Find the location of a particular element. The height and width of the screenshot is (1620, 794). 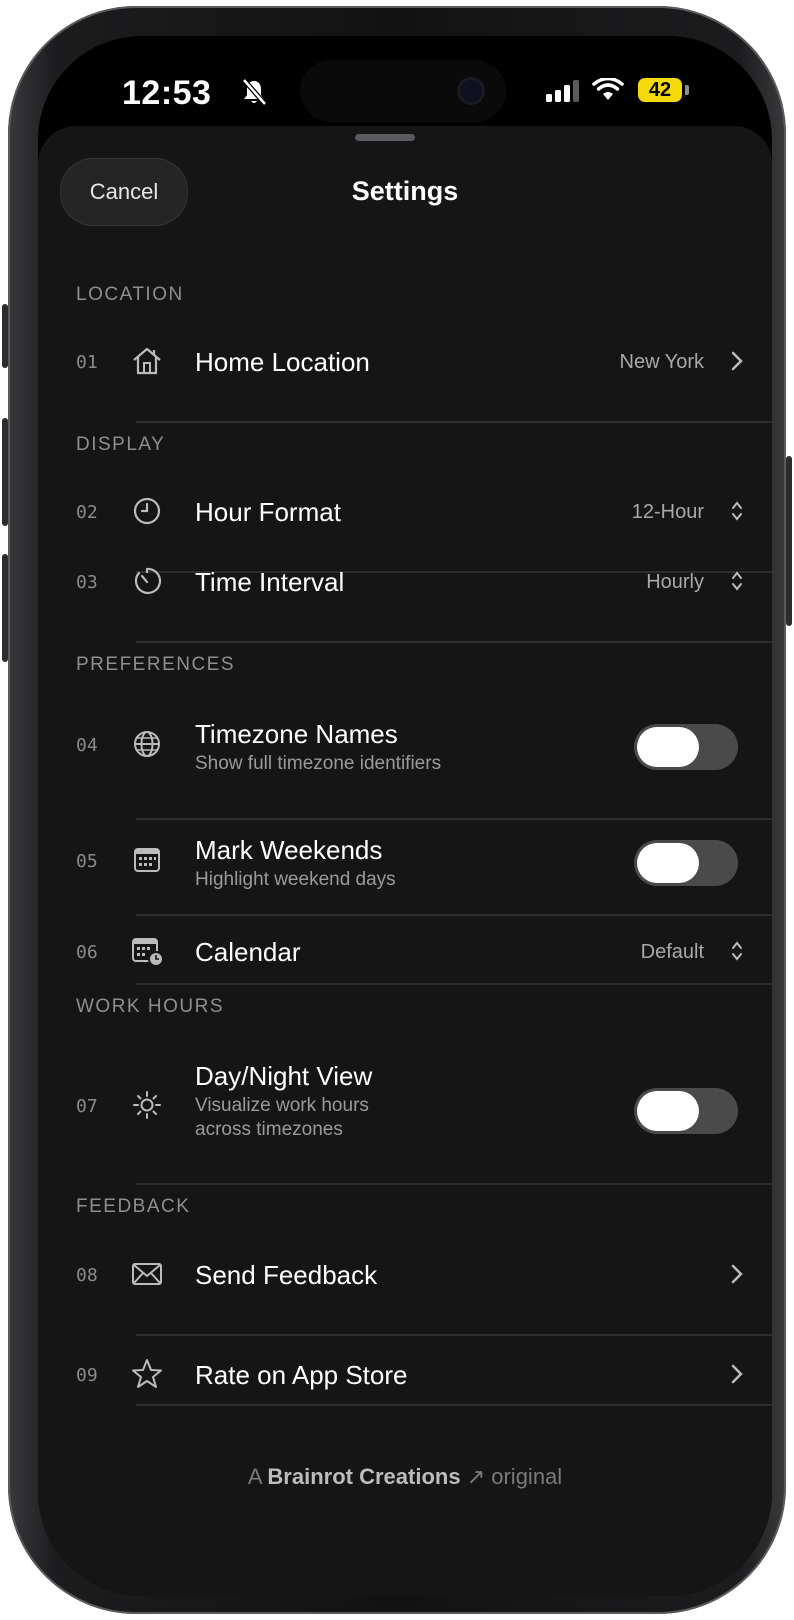

dynamic-island is located at coordinates (403, 91).